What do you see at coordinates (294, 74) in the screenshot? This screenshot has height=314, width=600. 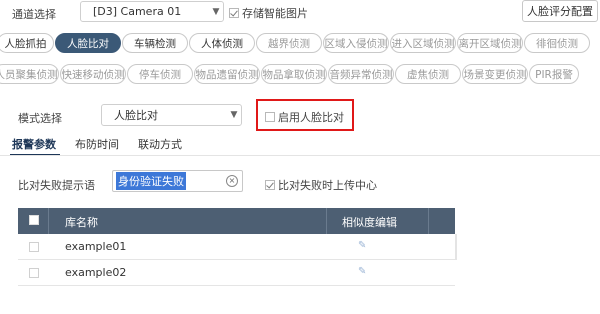 I see `detect-tab: 物品拿取侦测` at bounding box center [294, 74].